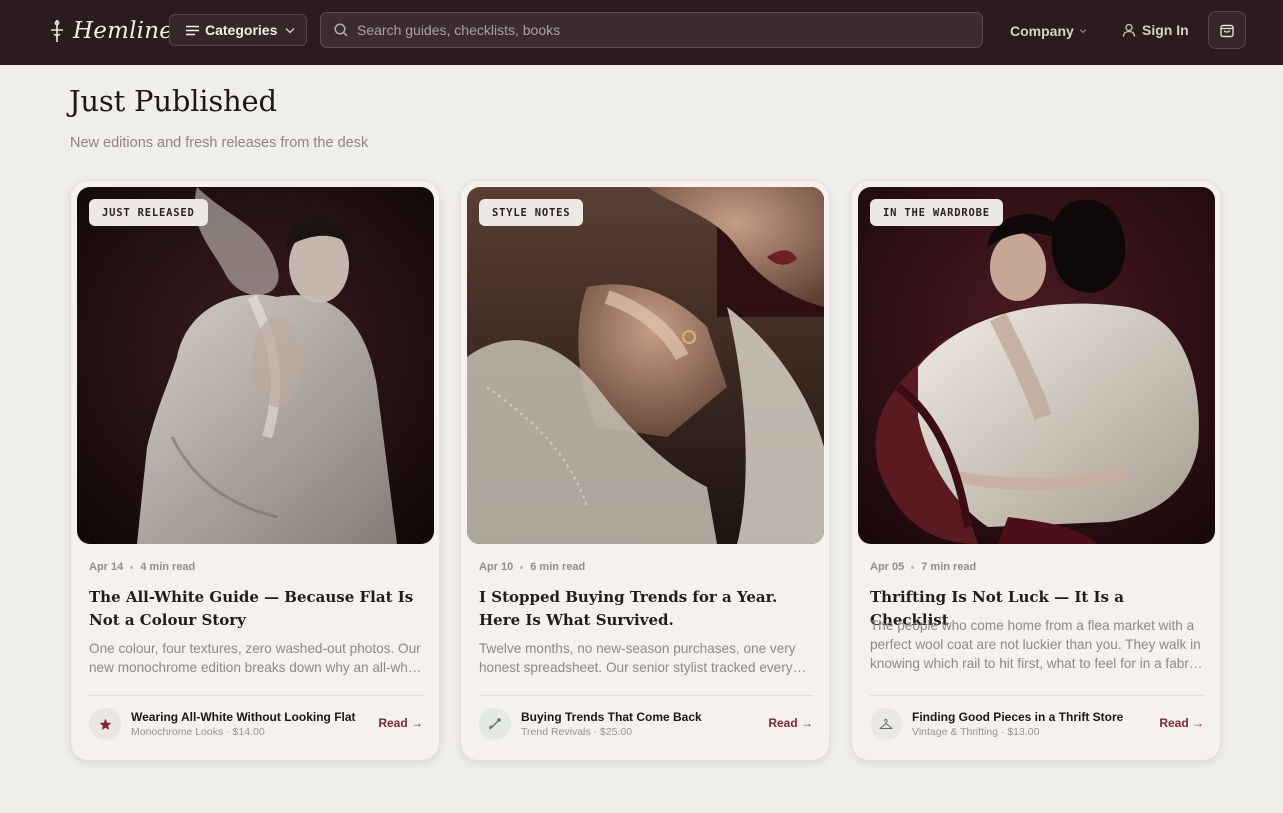 The height and width of the screenshot is (813, 1283). What do you see at coordinates (173, 101) in the screenshot?
I see `section-title: Just Published` at bounding box center [173, 101].